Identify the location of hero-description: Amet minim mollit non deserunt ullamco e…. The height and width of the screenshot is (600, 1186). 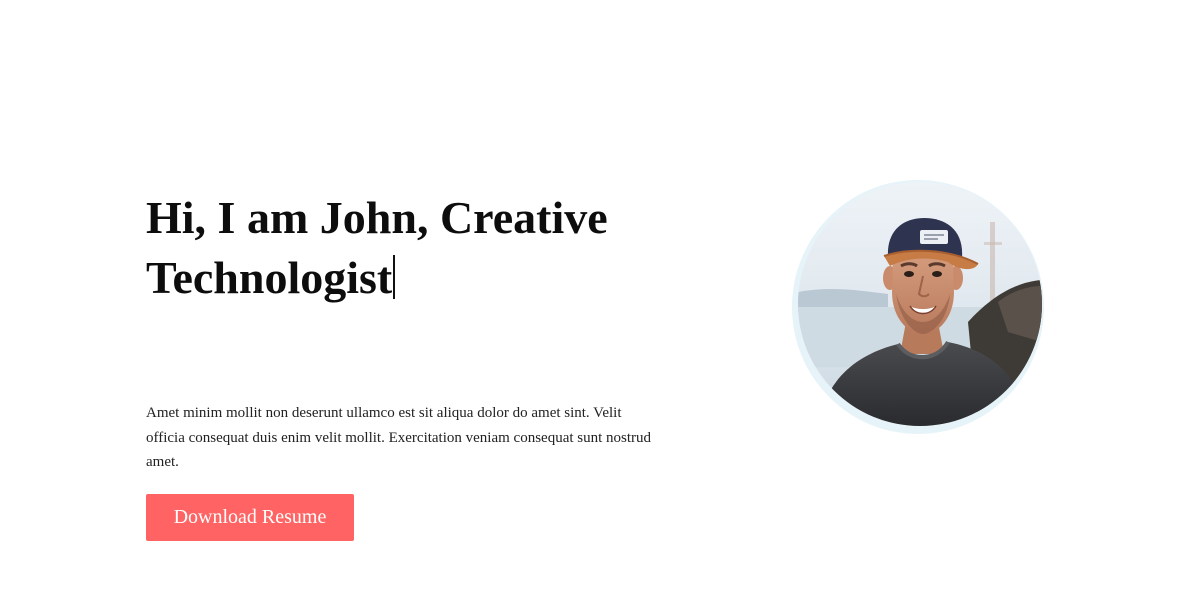
(399, 437).